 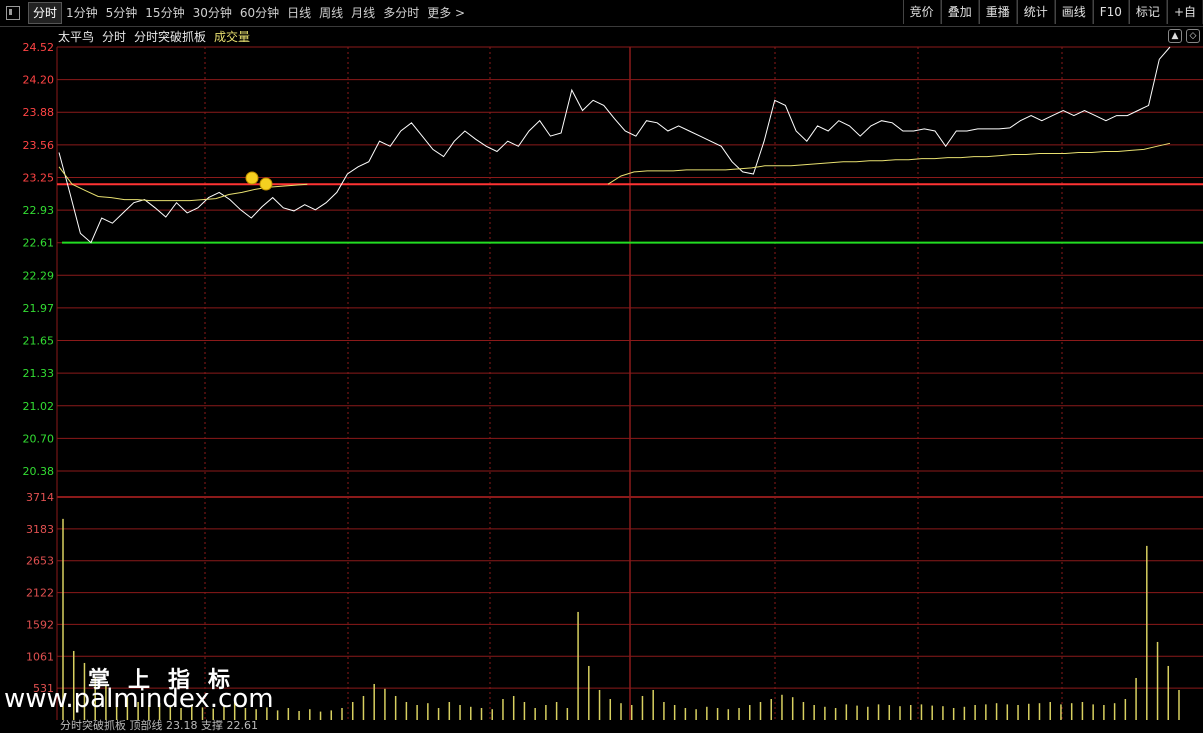 What do you see at coordinates (331, 13) in the screenshot?
I see `period-tab: 周线` at bounding box center [331, 13].